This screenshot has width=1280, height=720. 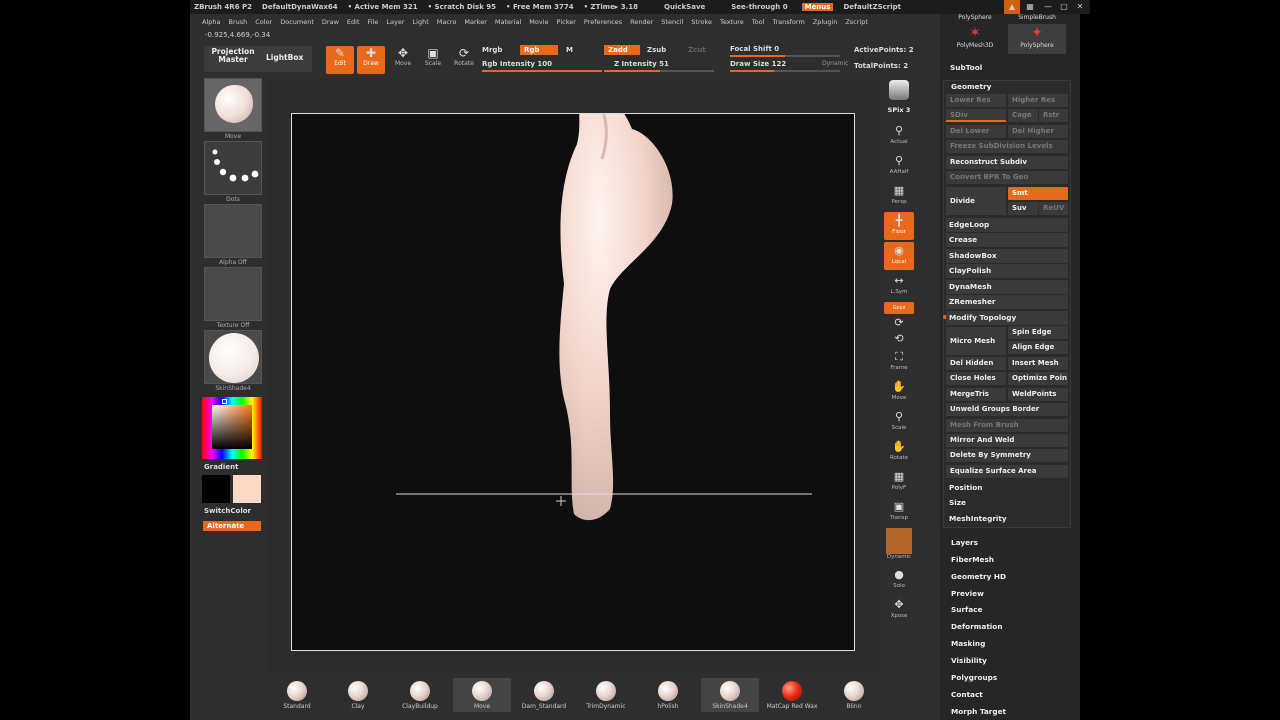 What do you see at coordinates (421, 22) in the screenshot?
I see `menu-light: Light` at bounding box center [421, 22].